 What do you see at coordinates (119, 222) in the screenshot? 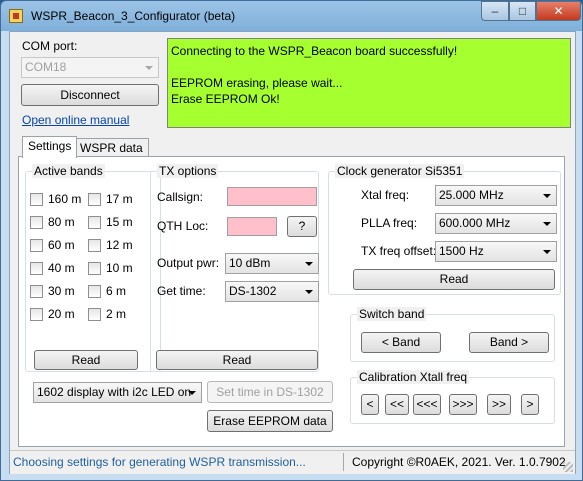
I see `band-label: 15 m` at bounding box center [119, 222].